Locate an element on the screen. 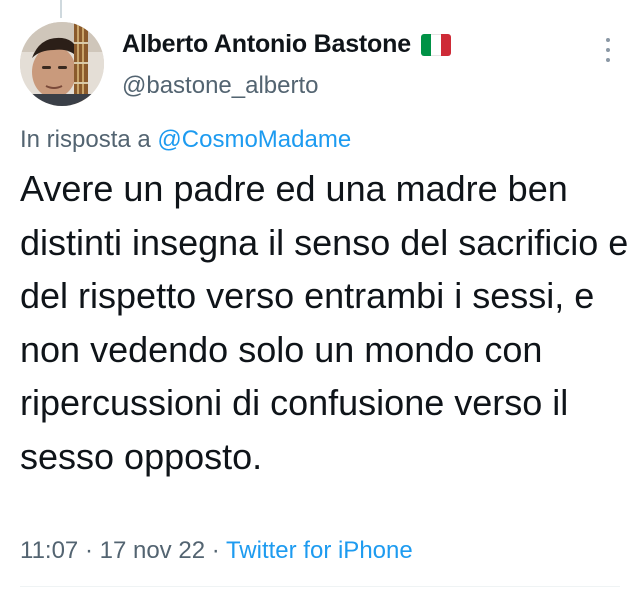 The height and width of the screenshot is (590, 640). tweet-date: 17 nov 22 is located at coordinates (152, 550).